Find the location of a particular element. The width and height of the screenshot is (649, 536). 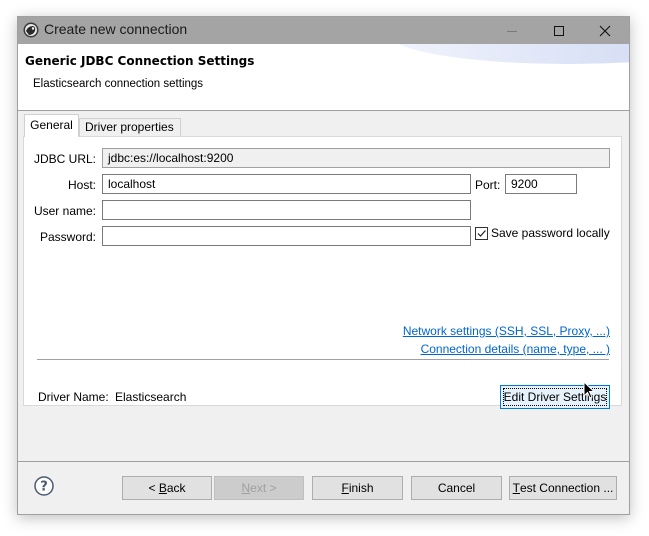

page-description: Elasticsearch connection settings is located at coordinates (118, 84).